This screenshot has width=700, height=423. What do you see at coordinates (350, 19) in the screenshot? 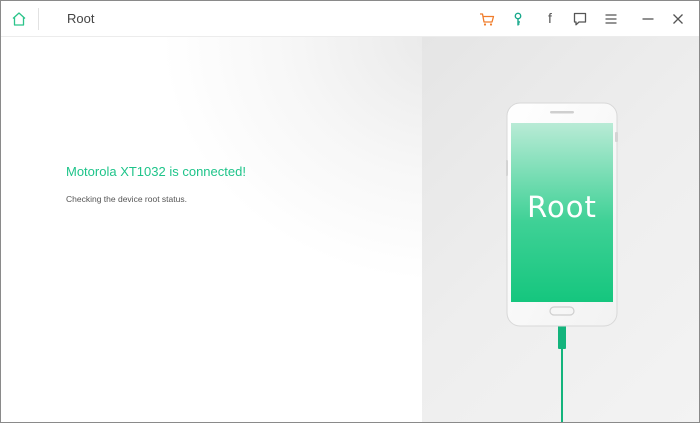
I see `title-bar: Root f` at bounding box center [350, 19].